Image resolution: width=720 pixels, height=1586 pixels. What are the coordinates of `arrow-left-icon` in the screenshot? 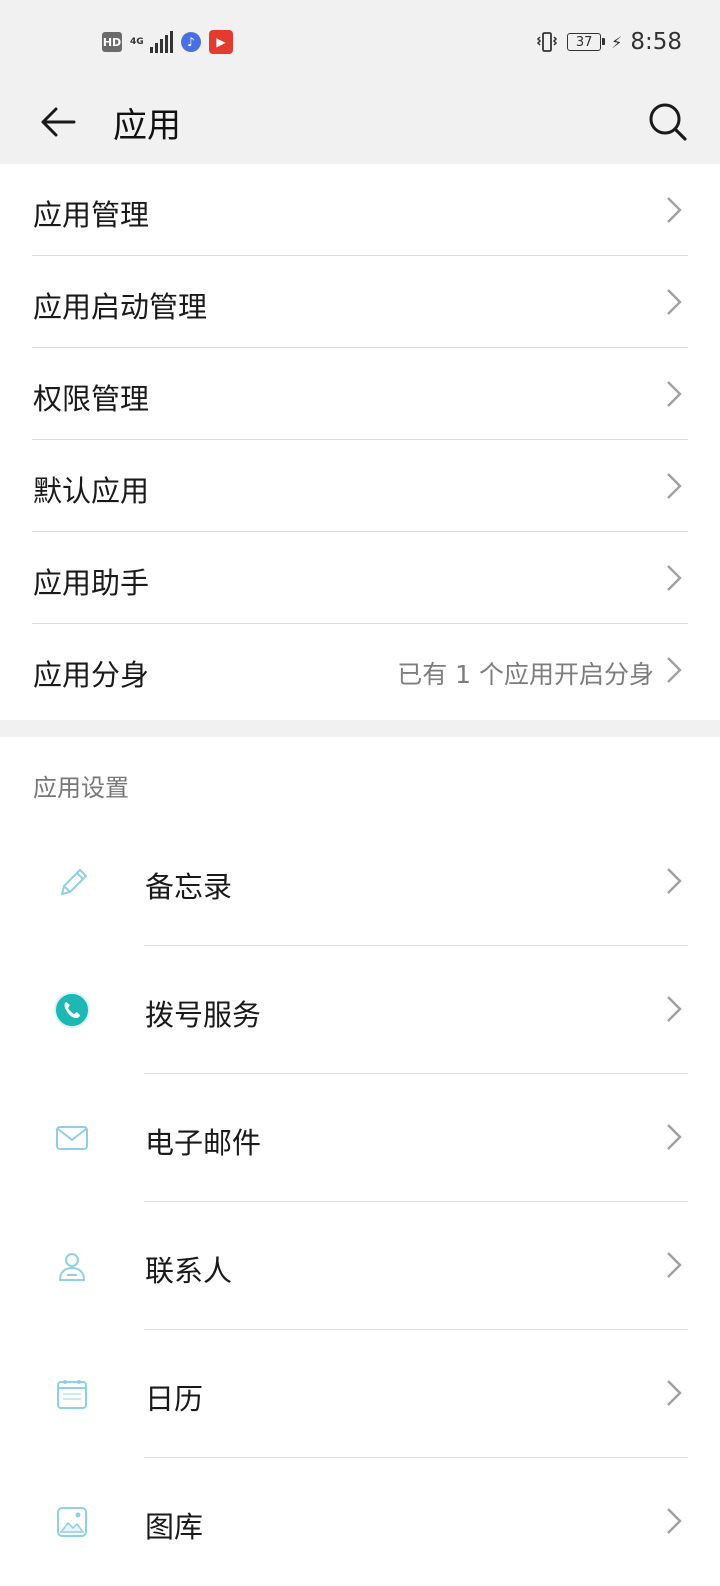 It's located at (58, 122).